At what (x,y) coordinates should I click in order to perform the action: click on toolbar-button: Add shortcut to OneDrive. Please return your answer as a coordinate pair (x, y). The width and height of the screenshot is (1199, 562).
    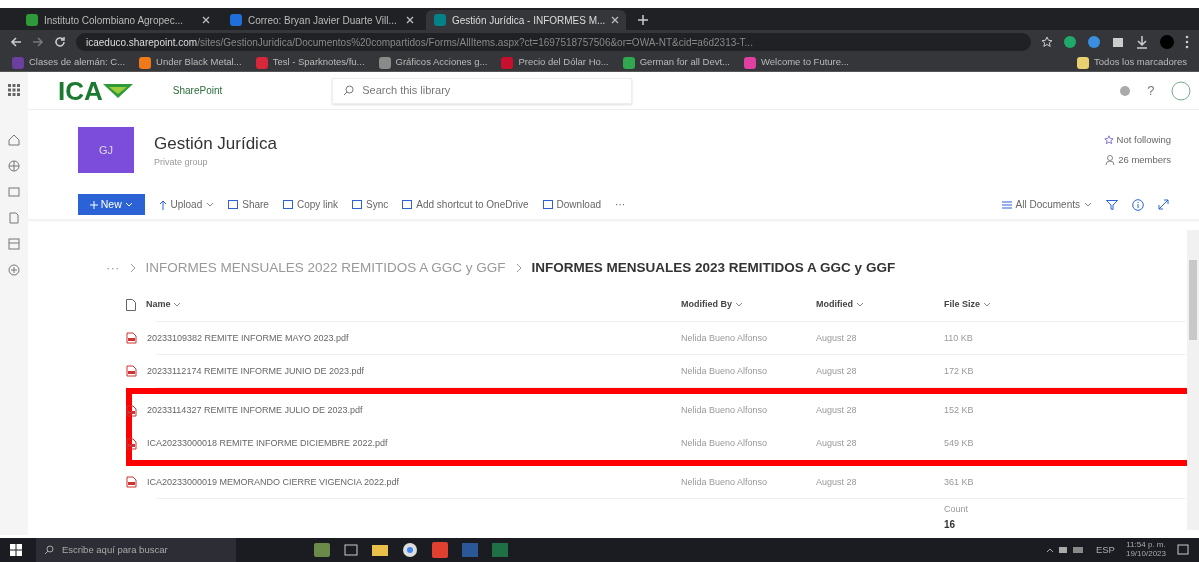
    Looking at the image, I should click on (465, 204).